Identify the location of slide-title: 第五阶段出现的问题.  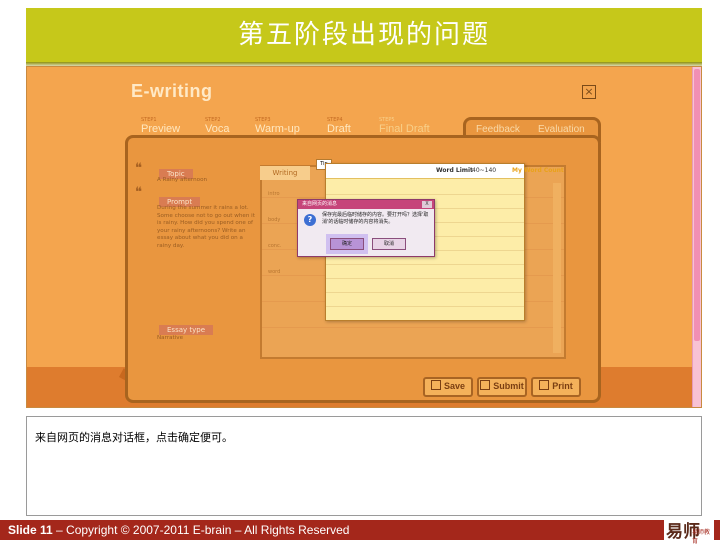
(363, 35).